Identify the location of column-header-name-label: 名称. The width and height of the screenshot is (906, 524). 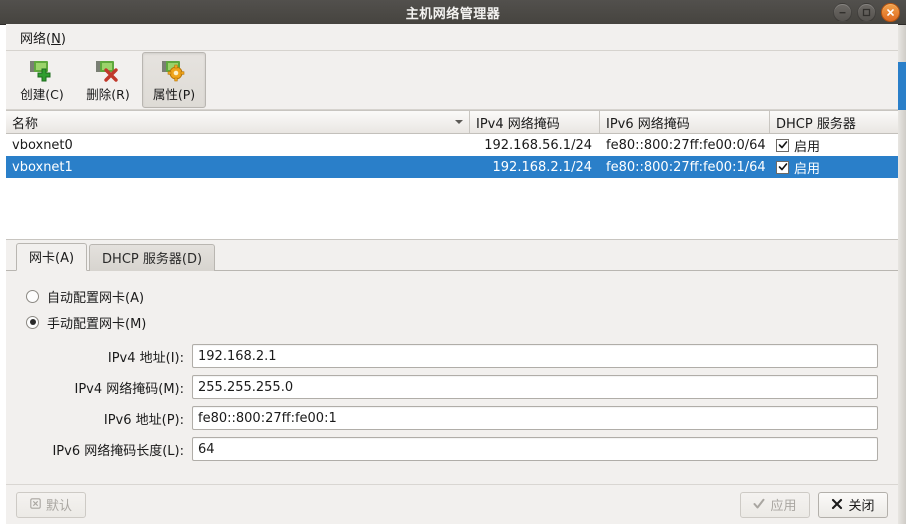
(25, 124).